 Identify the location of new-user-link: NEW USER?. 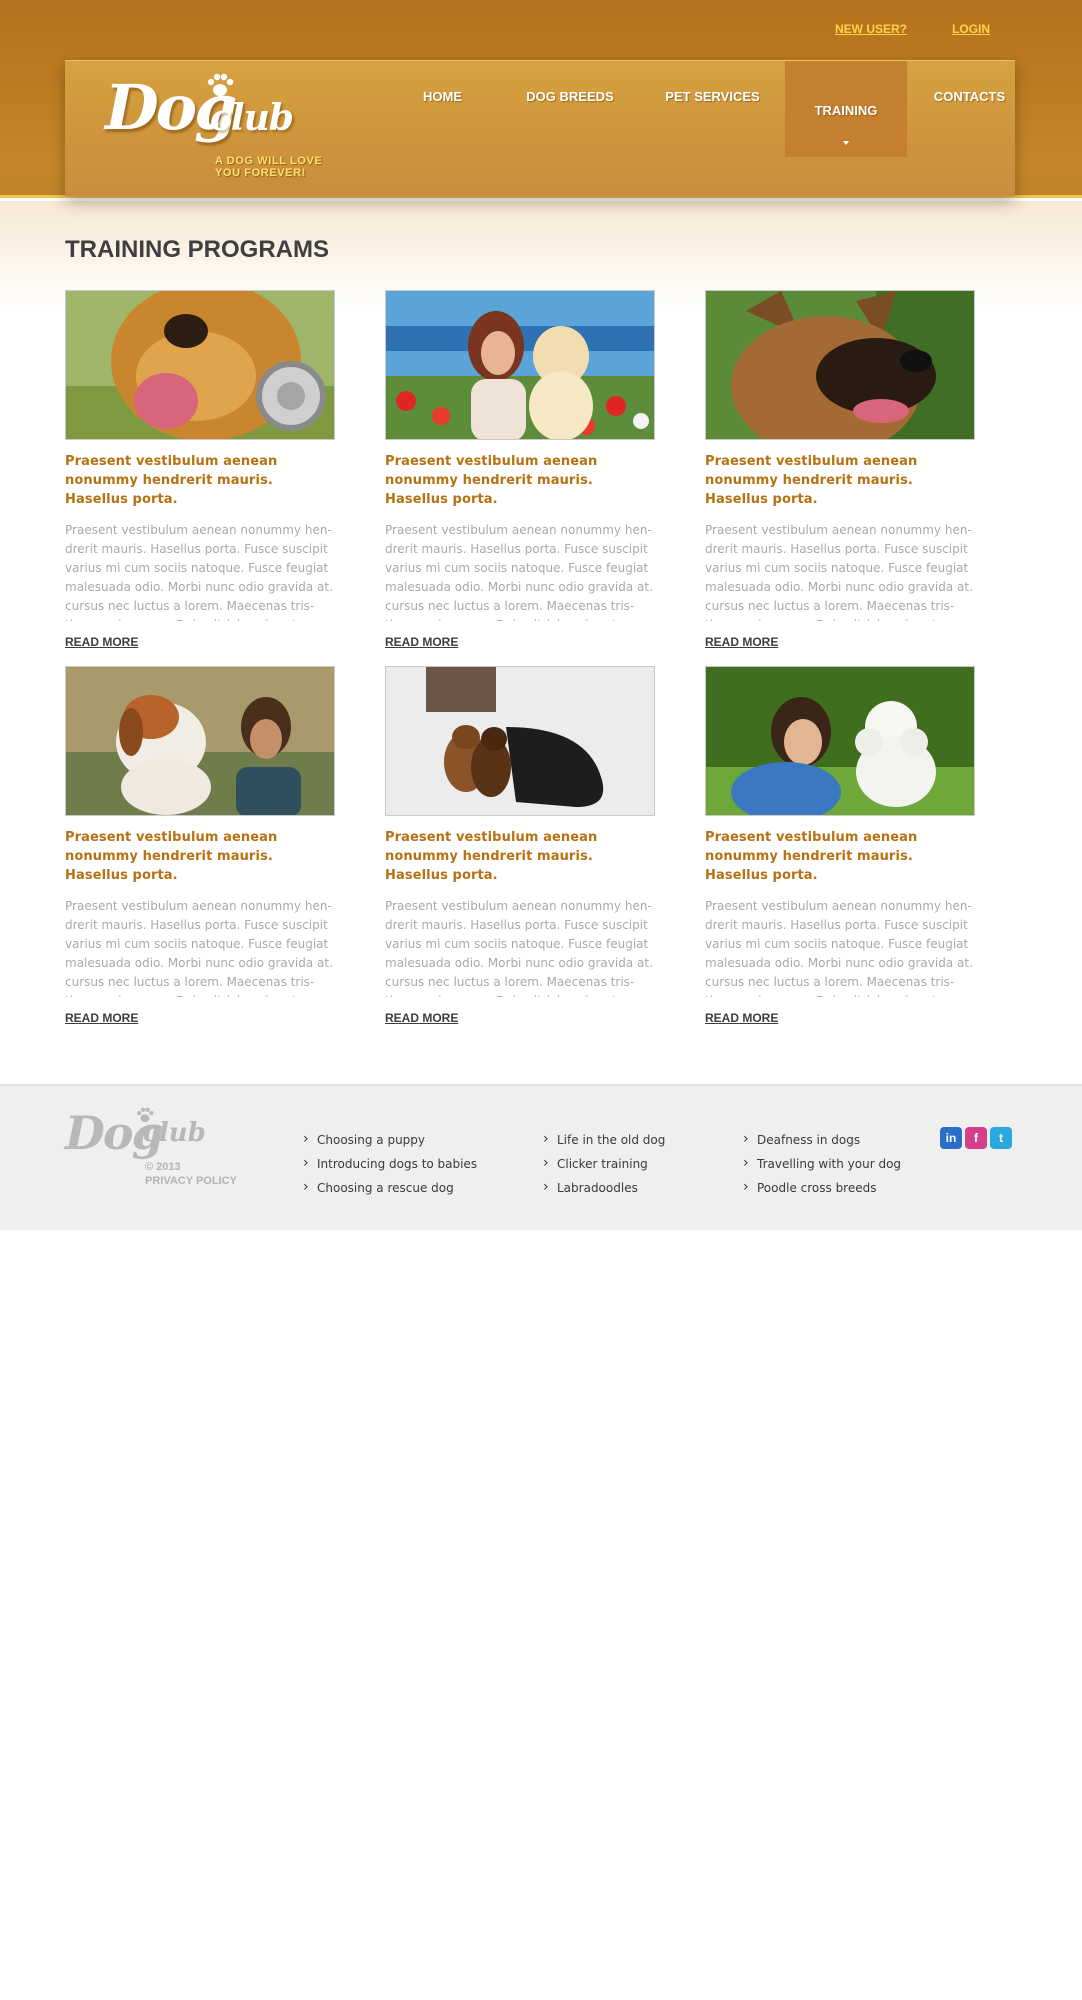
(871, 29).